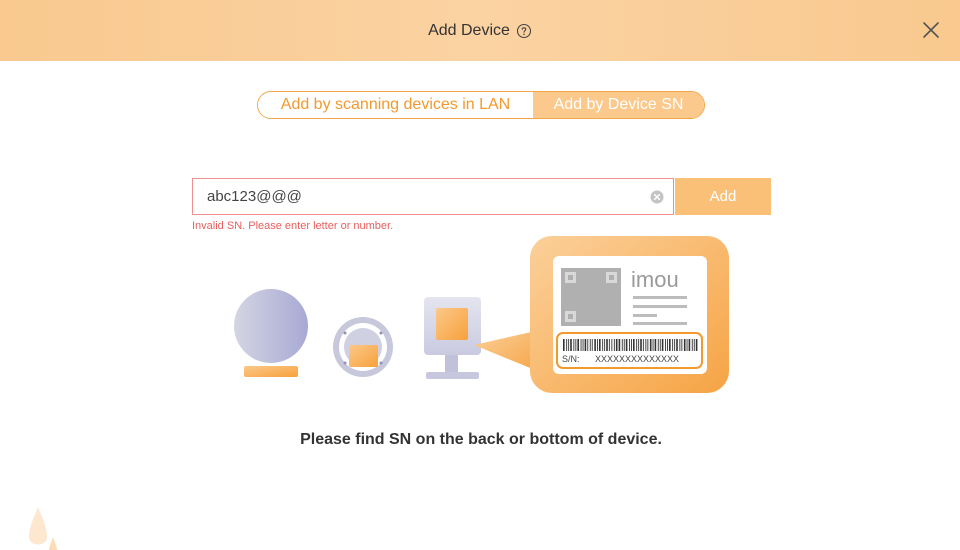 This screenshot has width=960, height=550. I want to click on ball-camera-icon, so click(271, 333).